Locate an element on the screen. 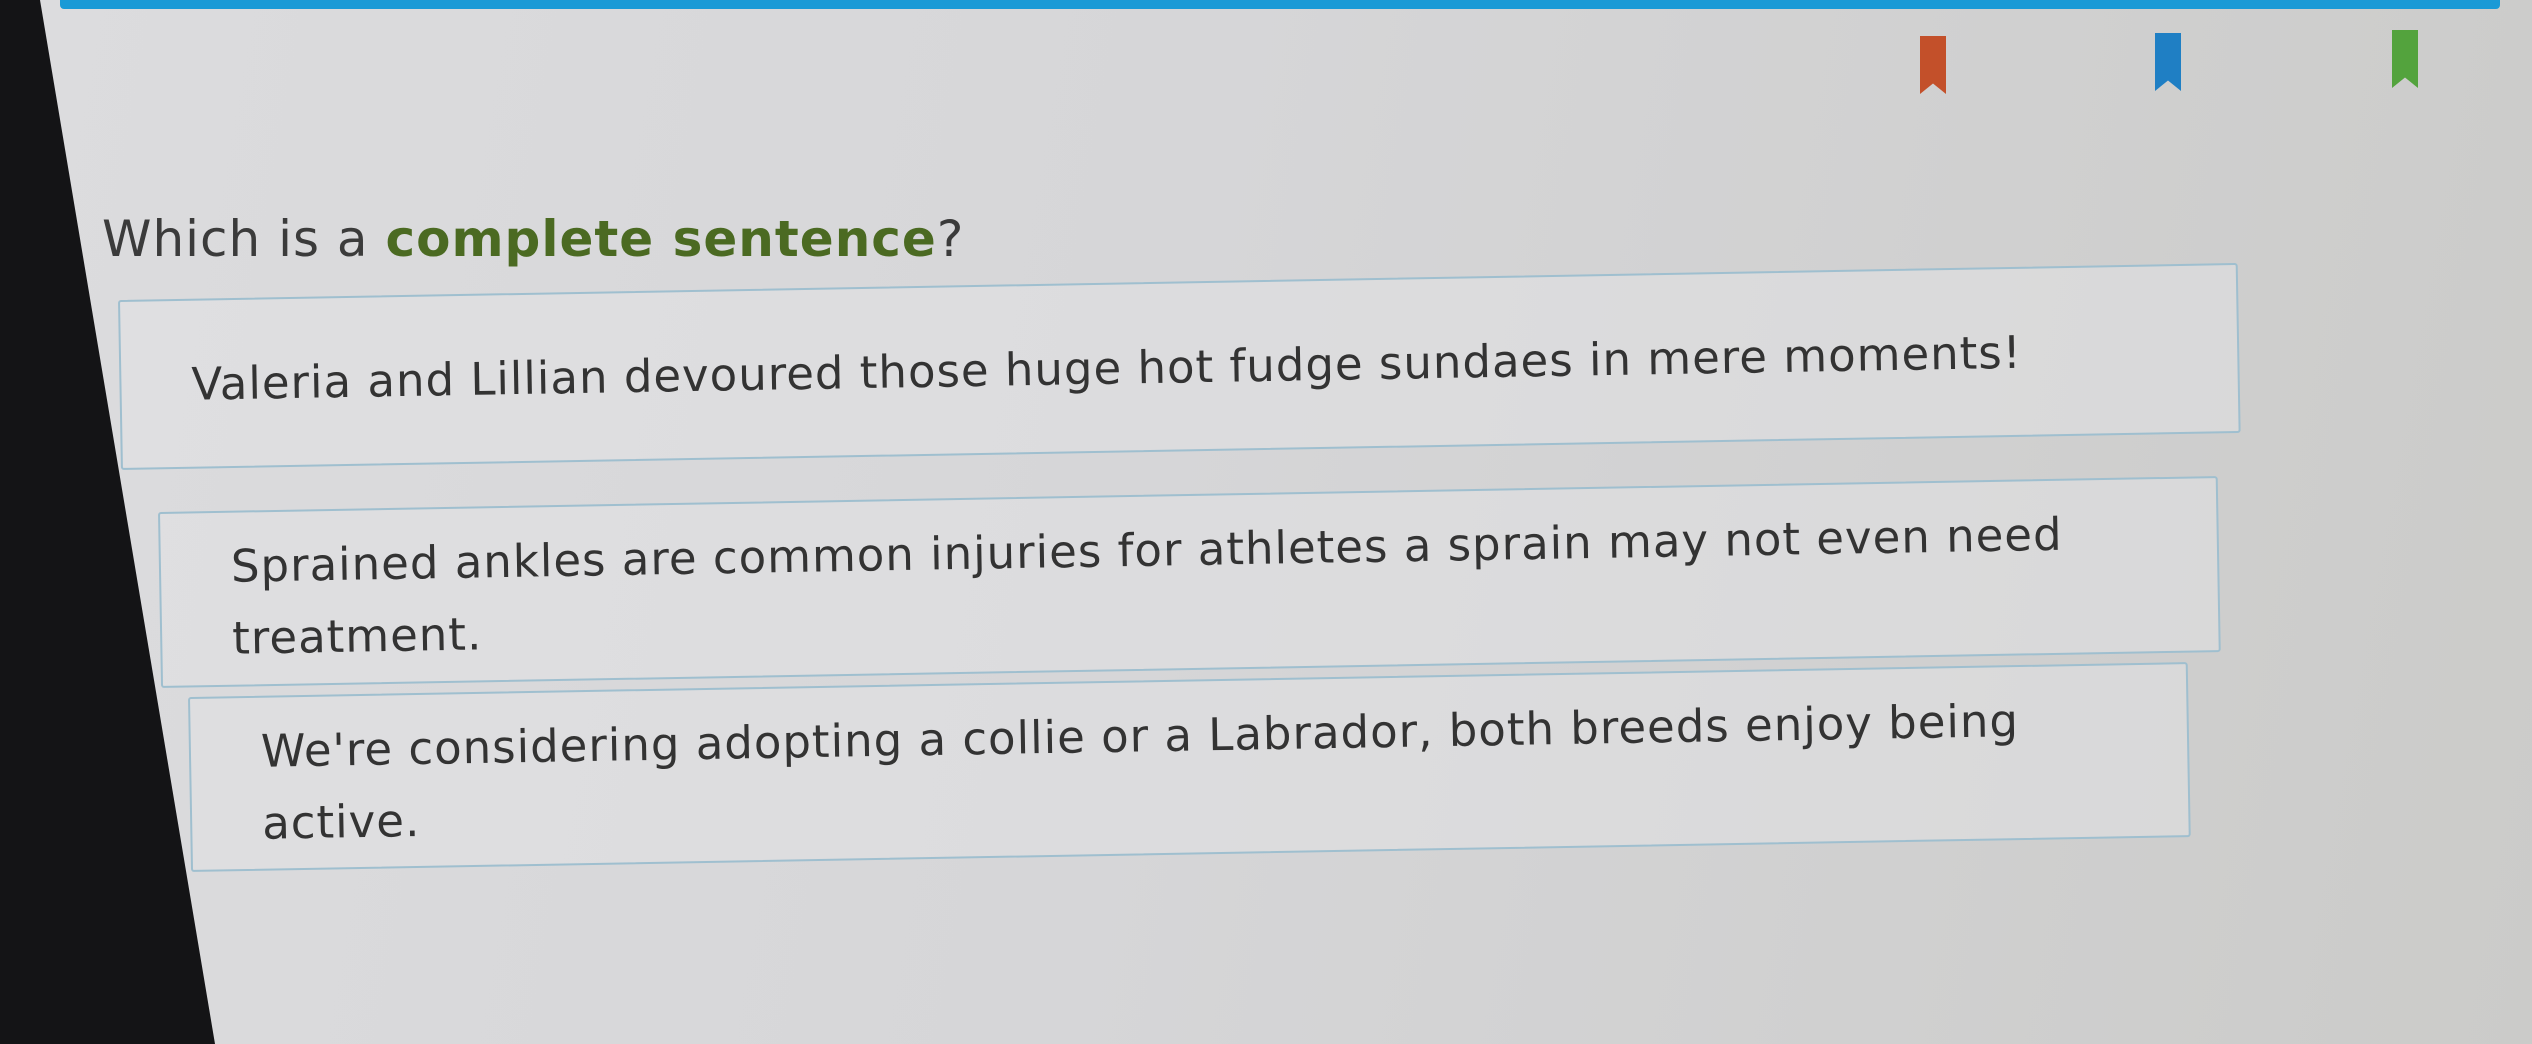 The height and width of the screenshot is (1044, 2532). orange-bookmark-icon is located at coordinates (1933, 65).